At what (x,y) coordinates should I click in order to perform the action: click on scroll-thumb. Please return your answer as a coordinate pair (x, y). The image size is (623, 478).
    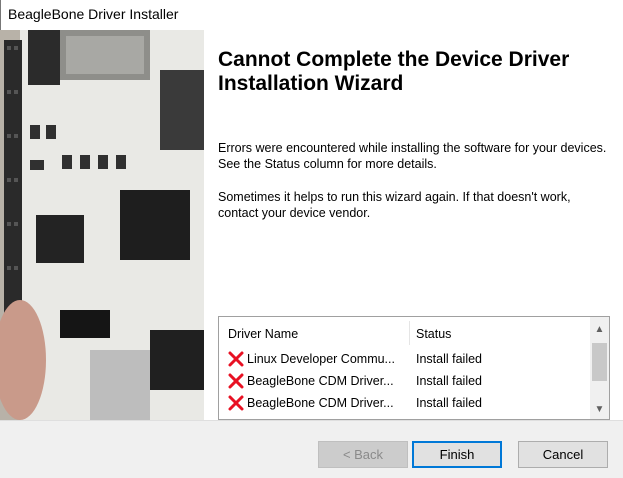
    Looking at the image, I should click on (599, 362).